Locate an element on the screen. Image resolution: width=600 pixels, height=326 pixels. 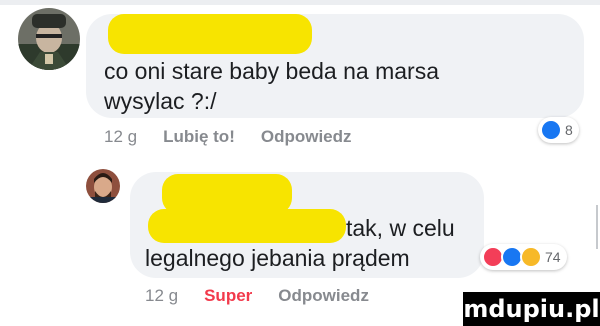
reaction-summary: 8 is located at coordinates (558, 130).